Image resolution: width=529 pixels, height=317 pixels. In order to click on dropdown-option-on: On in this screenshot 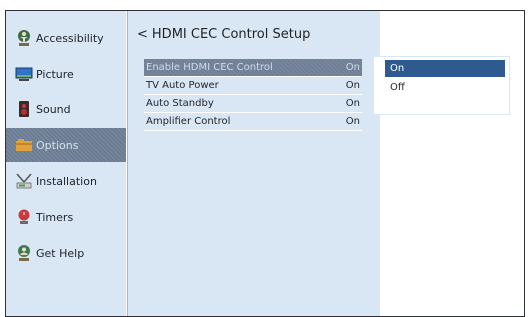, I will do `click(445, 68)`.